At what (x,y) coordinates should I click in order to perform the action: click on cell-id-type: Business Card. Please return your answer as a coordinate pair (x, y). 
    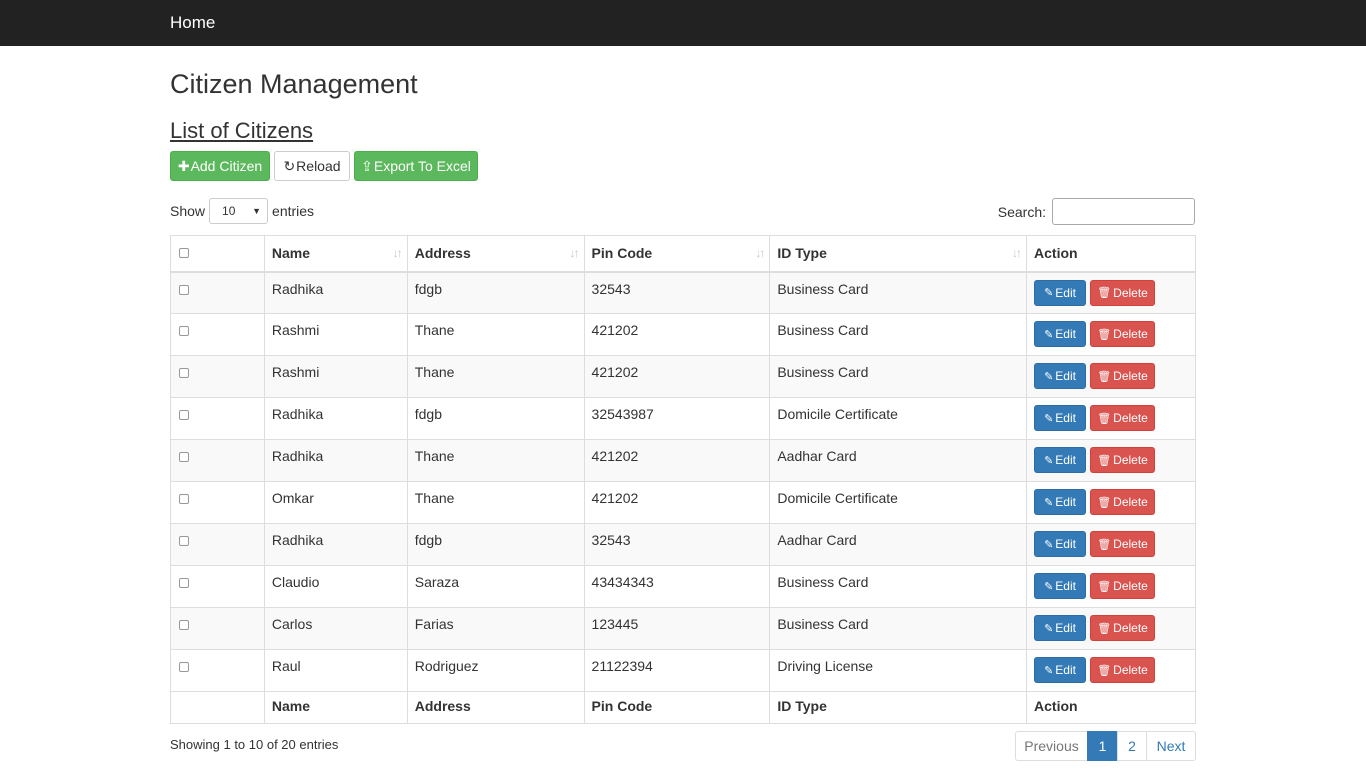
    Looking at the image, I should click on (898, 628).